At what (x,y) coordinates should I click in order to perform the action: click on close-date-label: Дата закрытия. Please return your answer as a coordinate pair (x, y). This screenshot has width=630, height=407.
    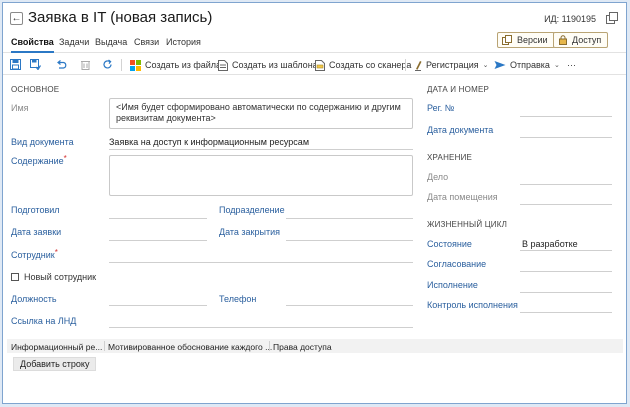
    Looking at the image, I should click on (249, 232).